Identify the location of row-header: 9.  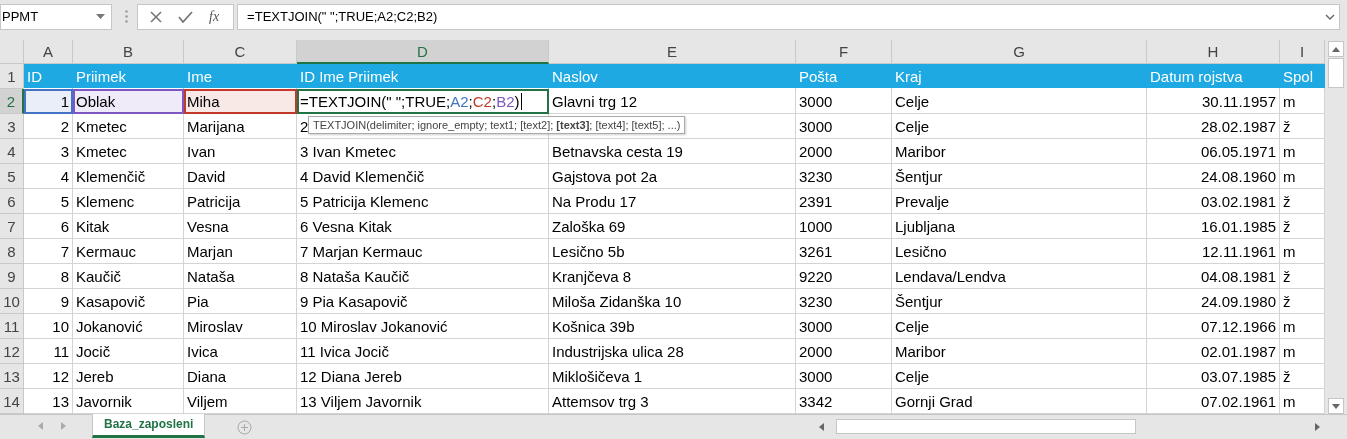
(12, 276).